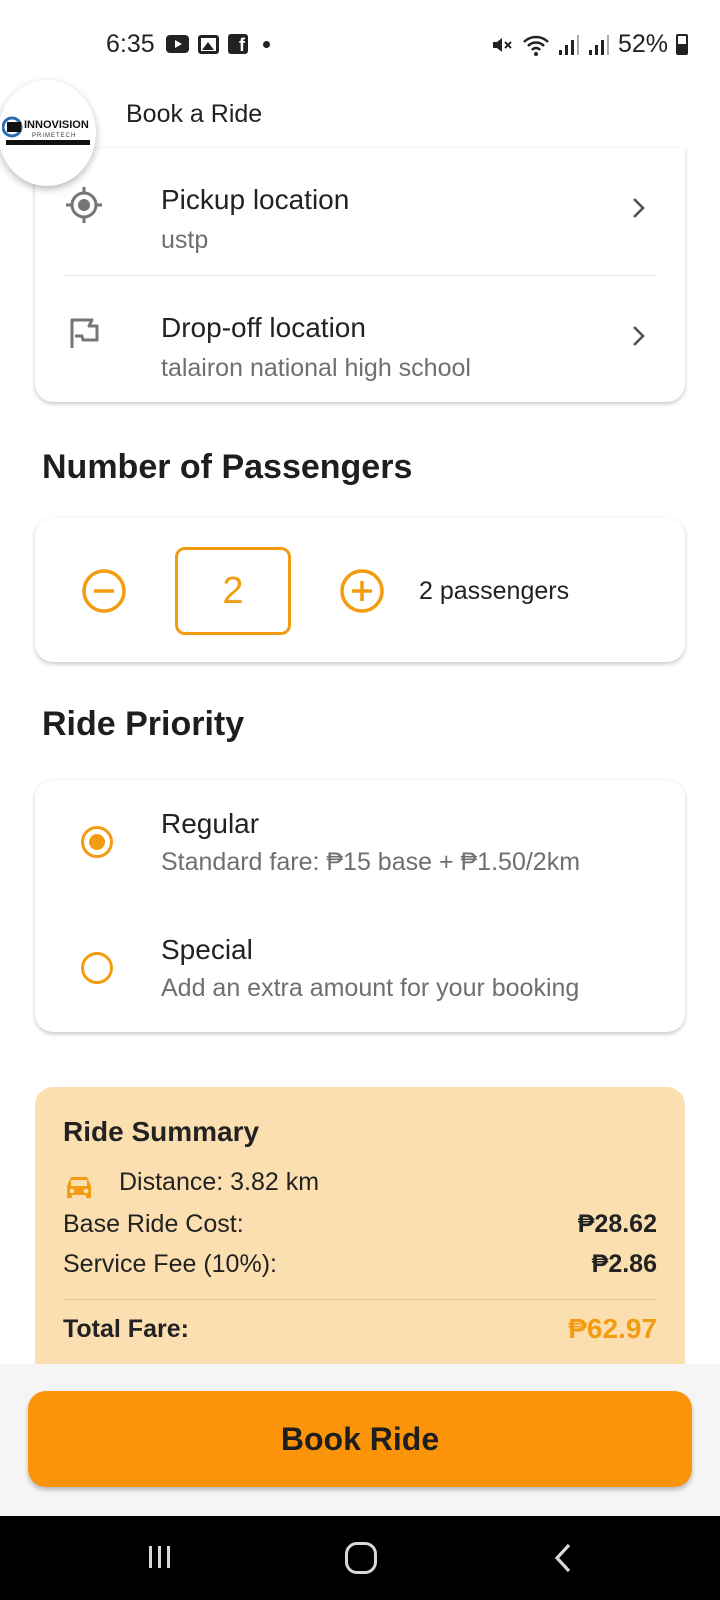  Describe the element at coordinates (238, 44) in the screenshot. I see `facebook-icon: f` at that location.